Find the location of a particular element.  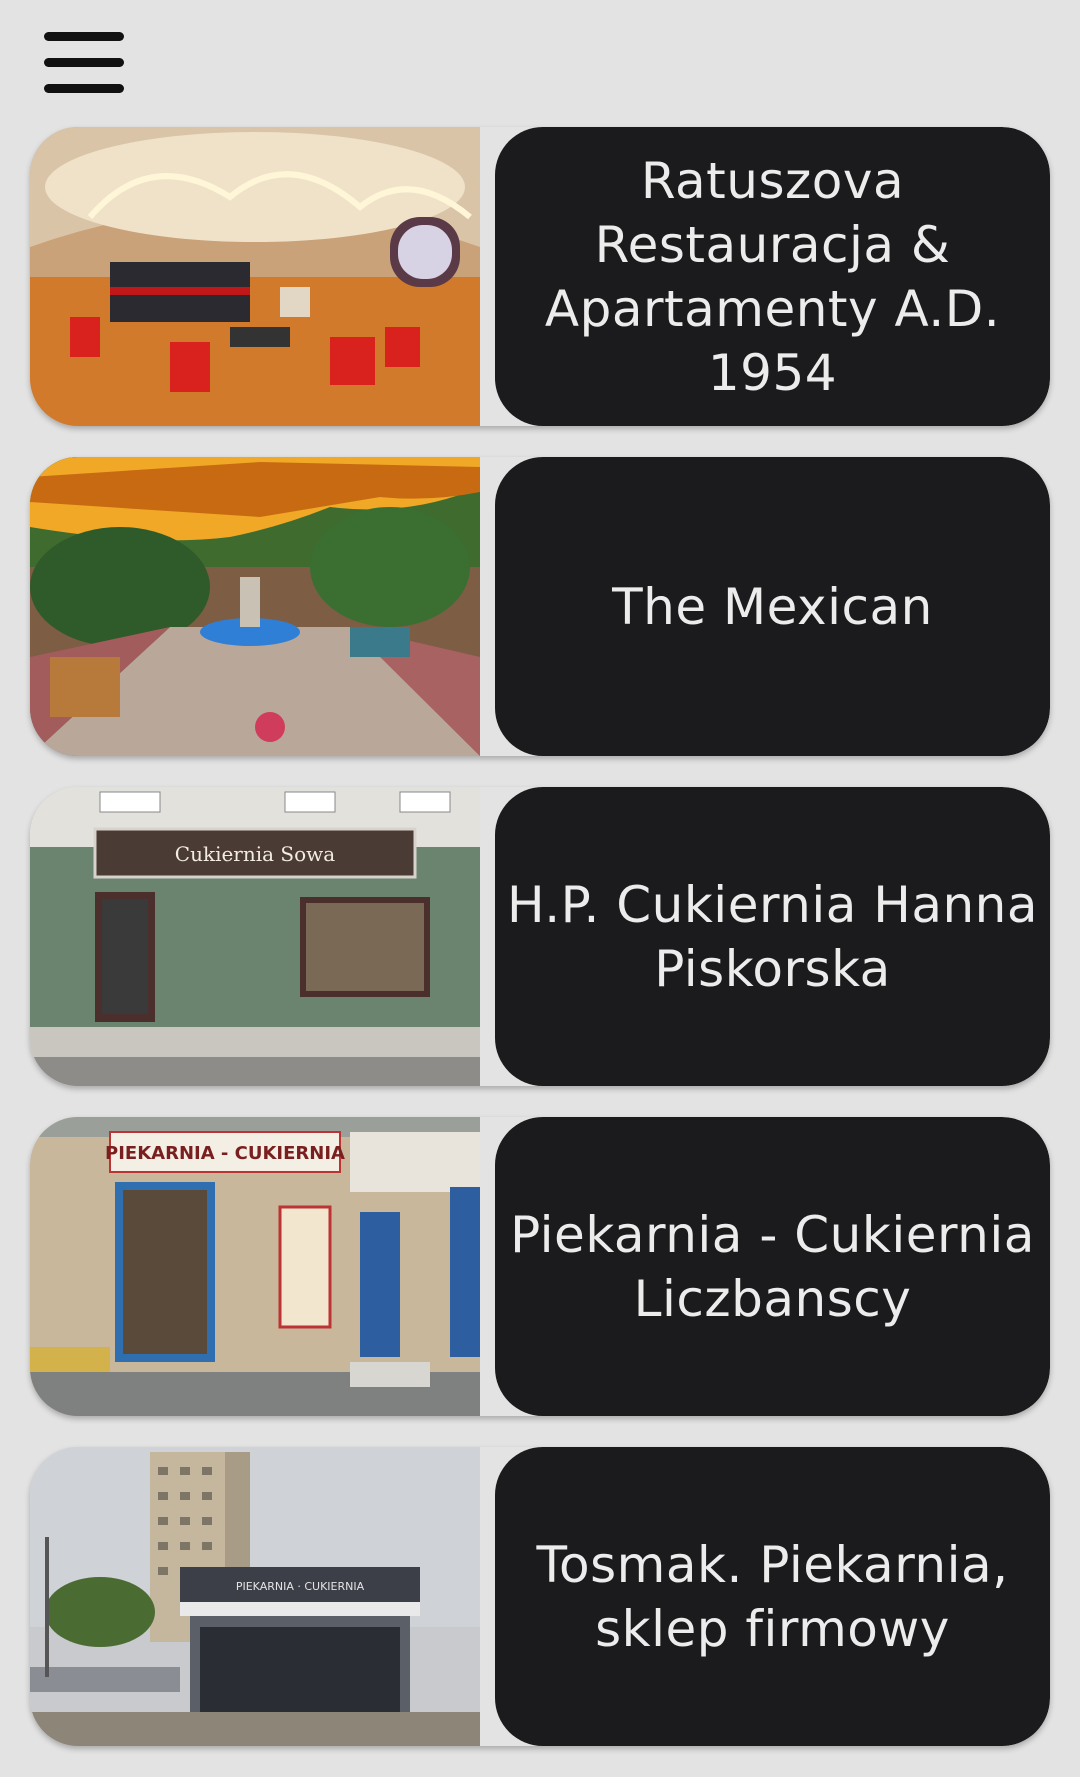

place-name: H.P. Cukiernia Hanna Piskorska is located at coordinates (772, 936).